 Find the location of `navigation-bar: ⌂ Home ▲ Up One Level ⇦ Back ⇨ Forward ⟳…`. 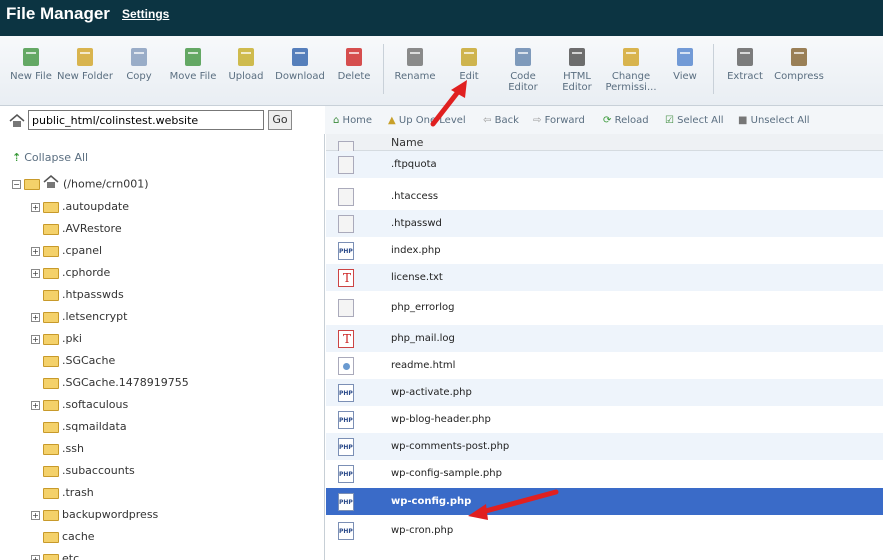

navigation-bar: ⌂ Home ▲ Up One Level ⇦ Back ⇨ Forward ⟳… is located at coordinates (604, 120).